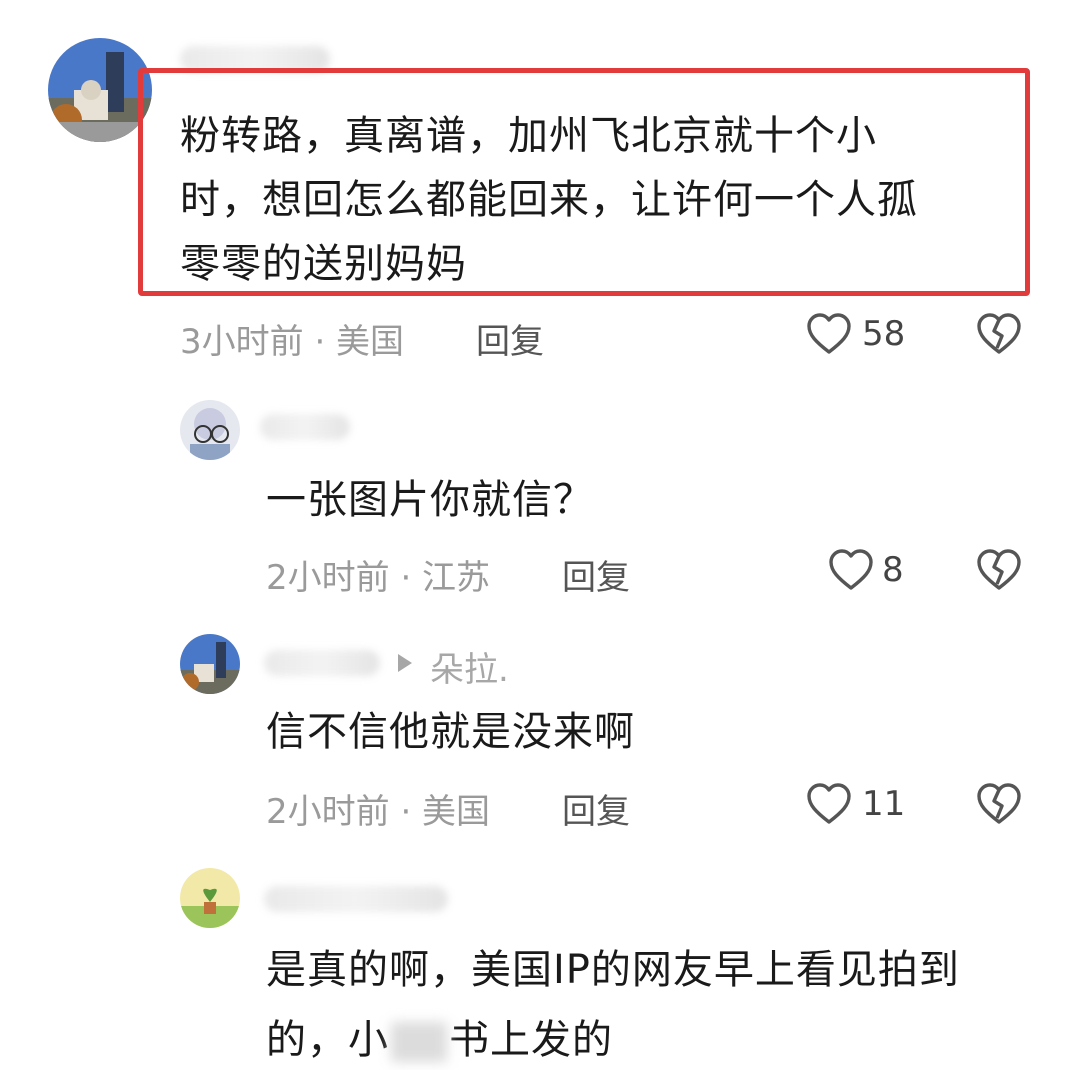 Image resolution: width=1080 pixels, height=1070 pixels. Describe the element at coordinates (549, 200) in the screenshot. I see `comment-line: 时，想回怎么都能回来，让许何一个人孤` at that location.